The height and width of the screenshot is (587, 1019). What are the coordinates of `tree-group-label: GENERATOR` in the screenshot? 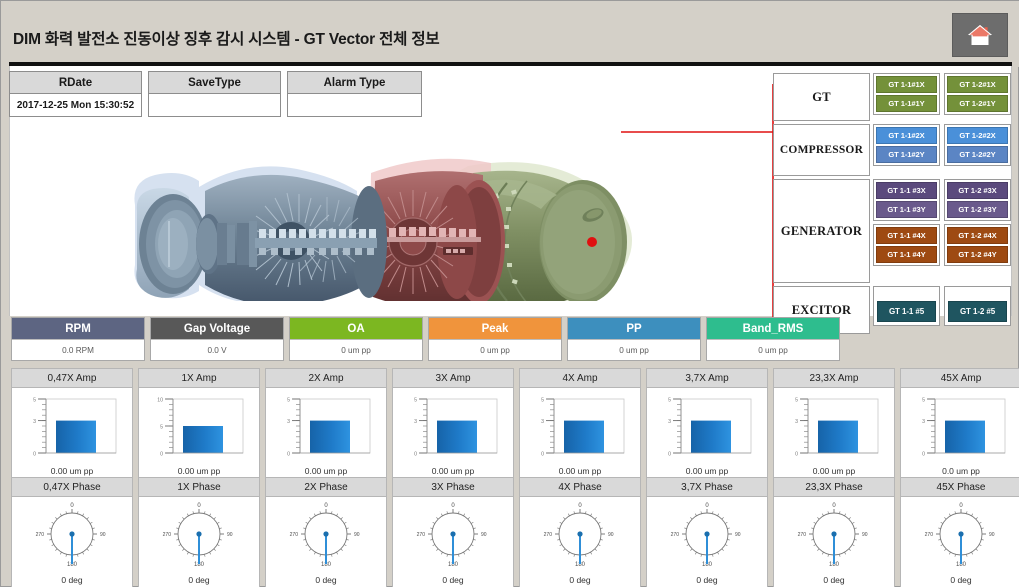 It's located at (821, 231).